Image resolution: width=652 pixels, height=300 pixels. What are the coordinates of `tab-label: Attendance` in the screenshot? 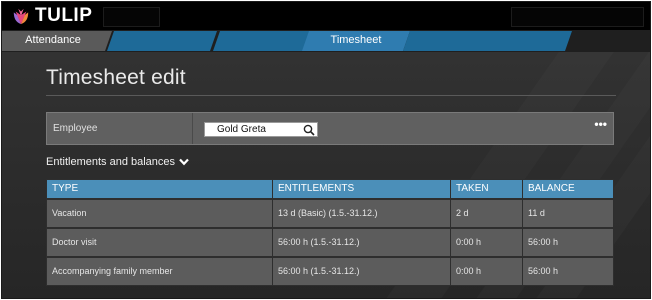 It's located at (53, 40).